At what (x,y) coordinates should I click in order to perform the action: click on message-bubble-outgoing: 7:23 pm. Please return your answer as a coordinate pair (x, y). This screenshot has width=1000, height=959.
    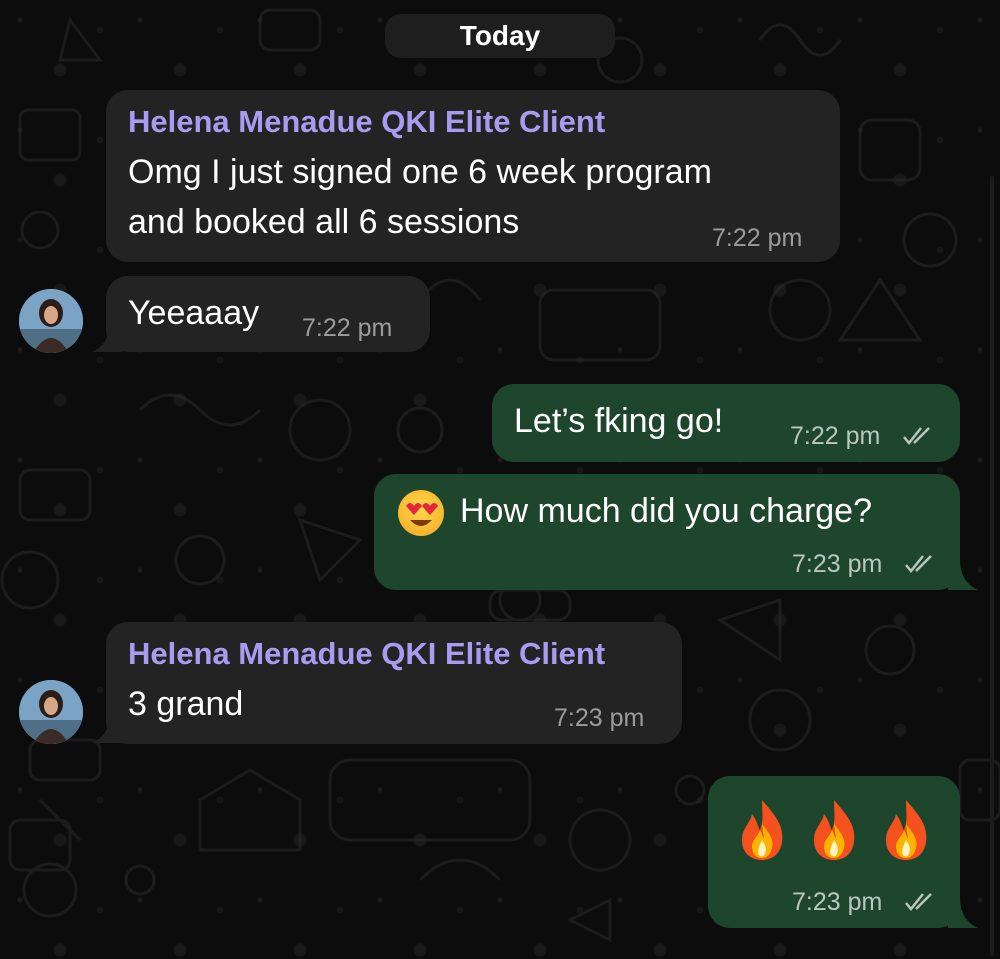
    Looking at the image, I should click on (834, 852).